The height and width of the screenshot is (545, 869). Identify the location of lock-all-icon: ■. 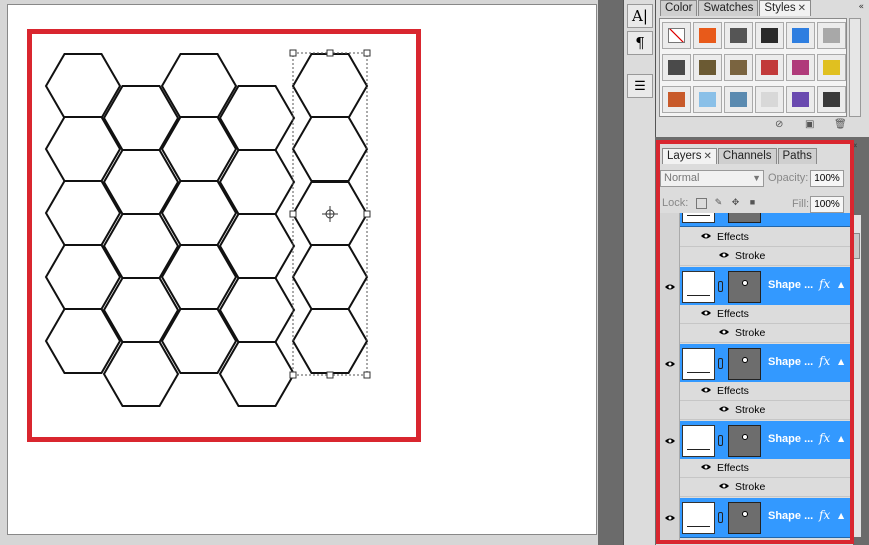
(752, 203).